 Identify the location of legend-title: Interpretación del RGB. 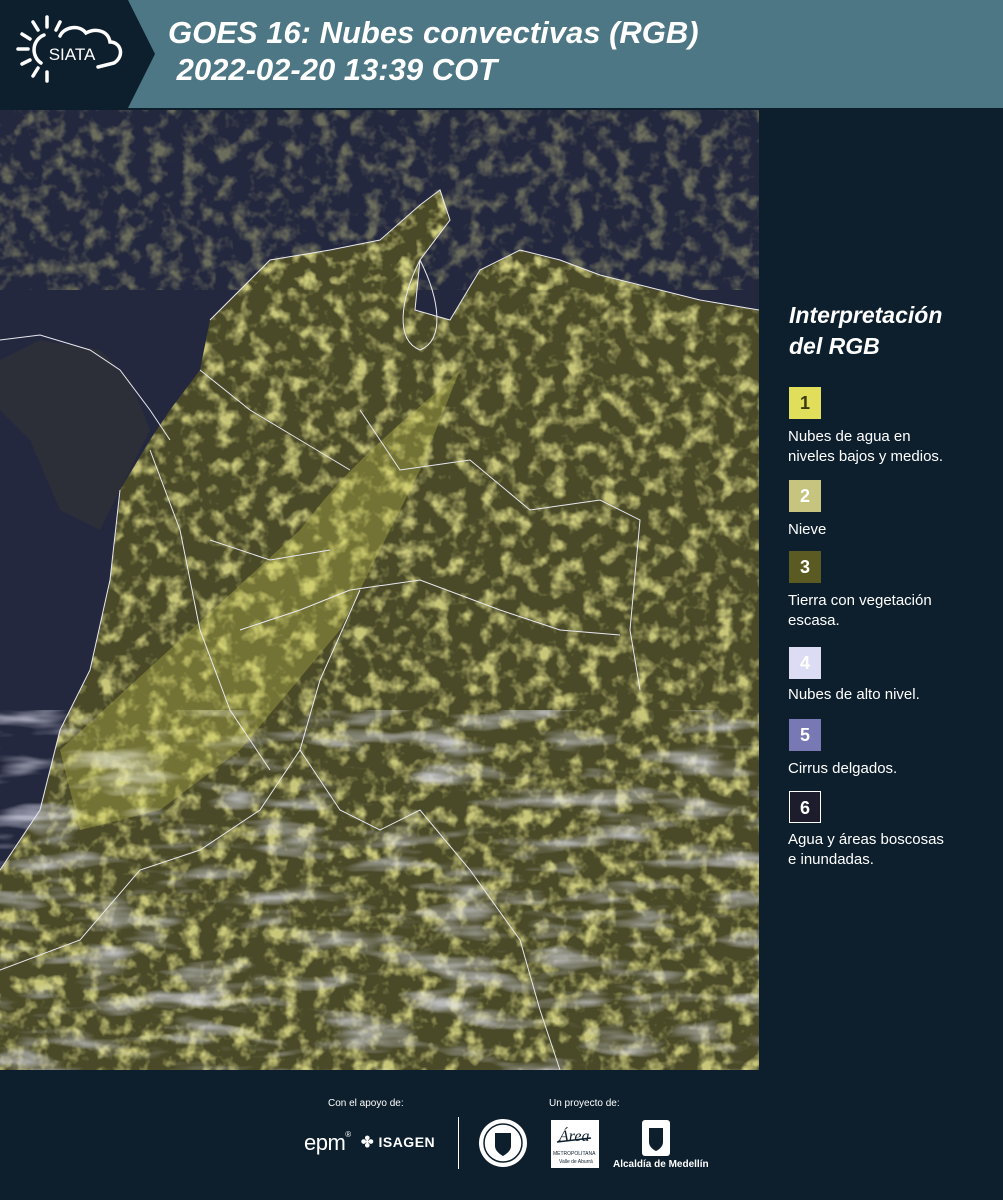
(865, 331).